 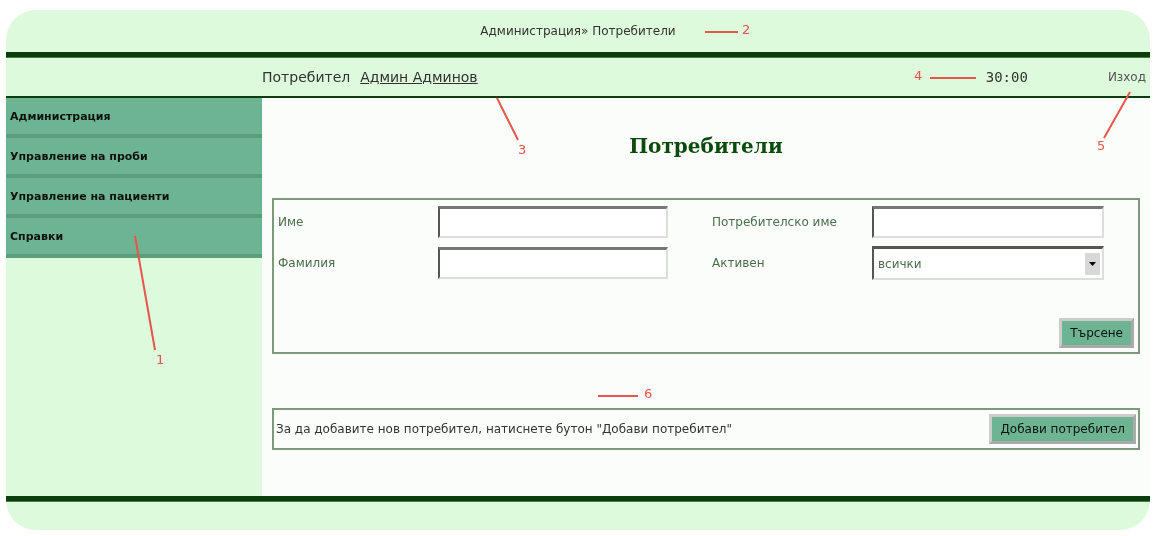 What do you see at coordinates (307, 263) in the screenshot?
I see `field-label: Фамилия` at bounding box center [307, 263].